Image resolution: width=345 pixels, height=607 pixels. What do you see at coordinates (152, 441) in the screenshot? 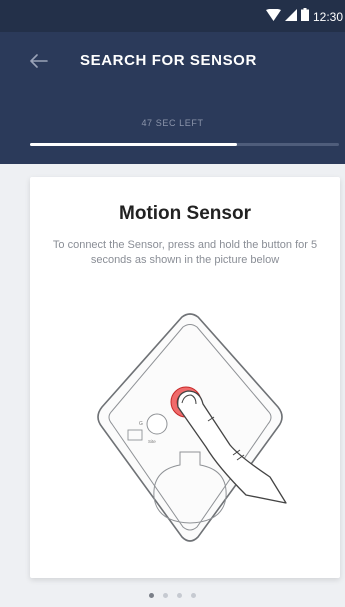
I see `button-caption: Site` at bounding box center [152, 441].